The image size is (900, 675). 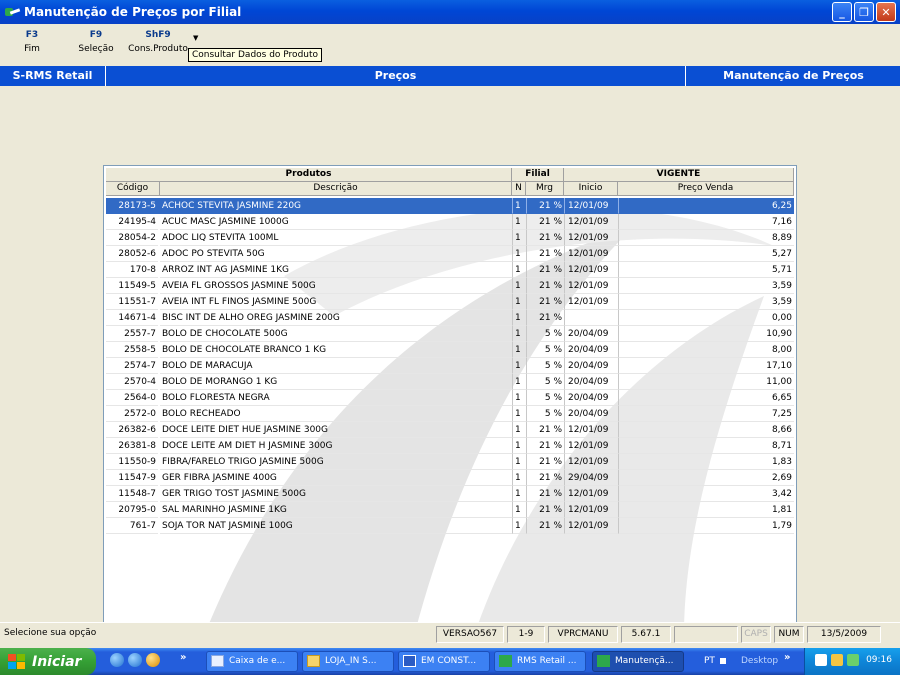 I want to click on cell-preco-venda: 7,16, so click(x=706, y=222).